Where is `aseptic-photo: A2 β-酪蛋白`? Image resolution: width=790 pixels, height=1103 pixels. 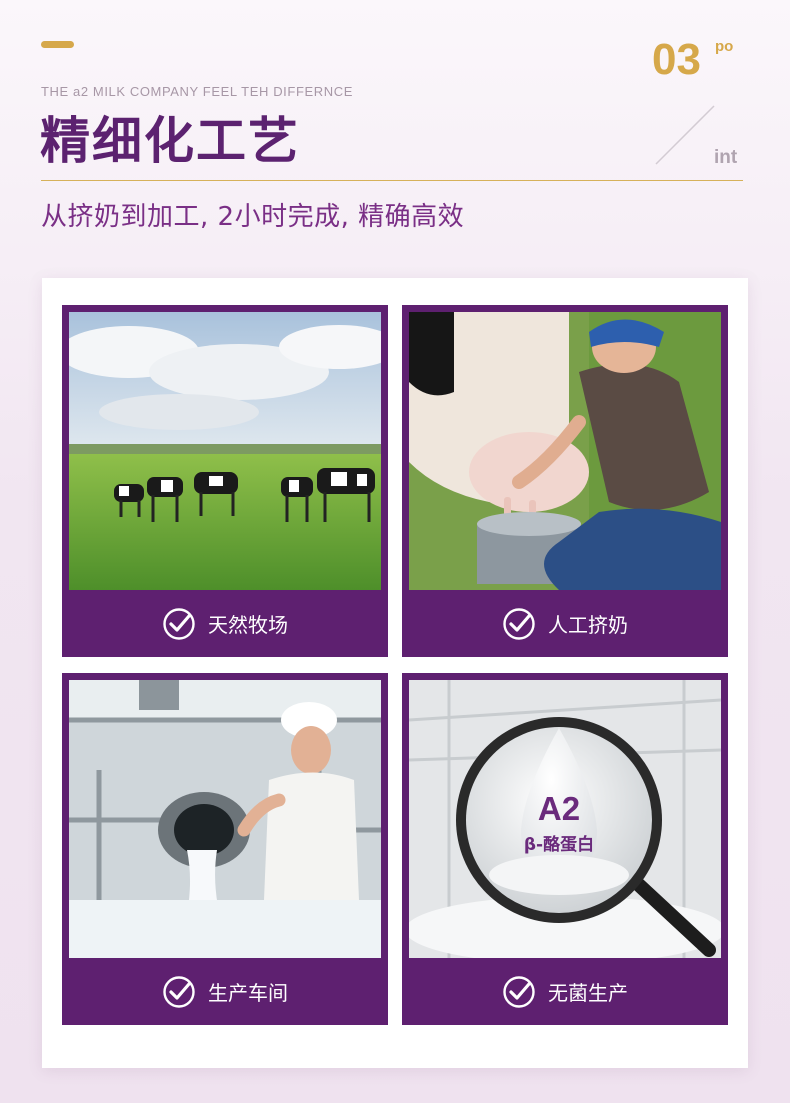
aseptic-photo: A2 β-酪蛋白 is located at coordinates (565, 819).